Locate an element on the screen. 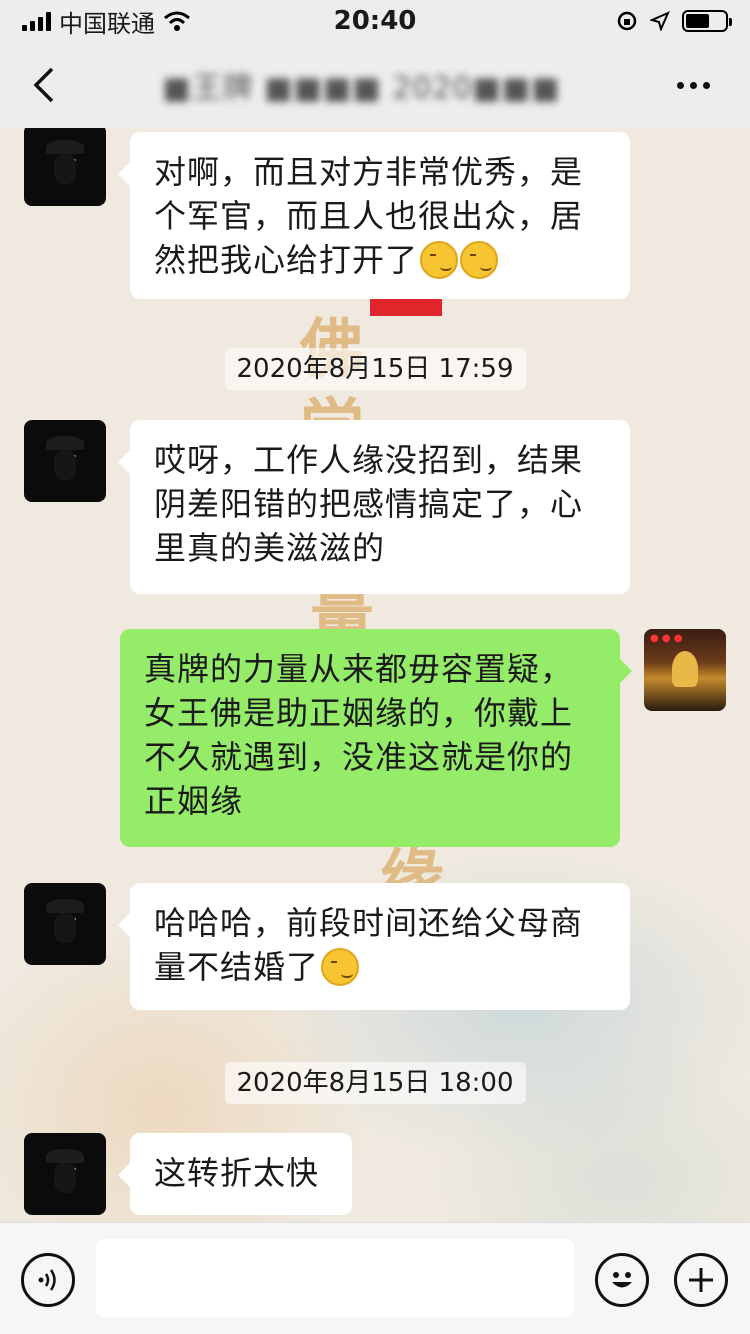 The height and width of the screenshot is (1334, 750). location-arrow-icon is located at coordinates (660, 21).